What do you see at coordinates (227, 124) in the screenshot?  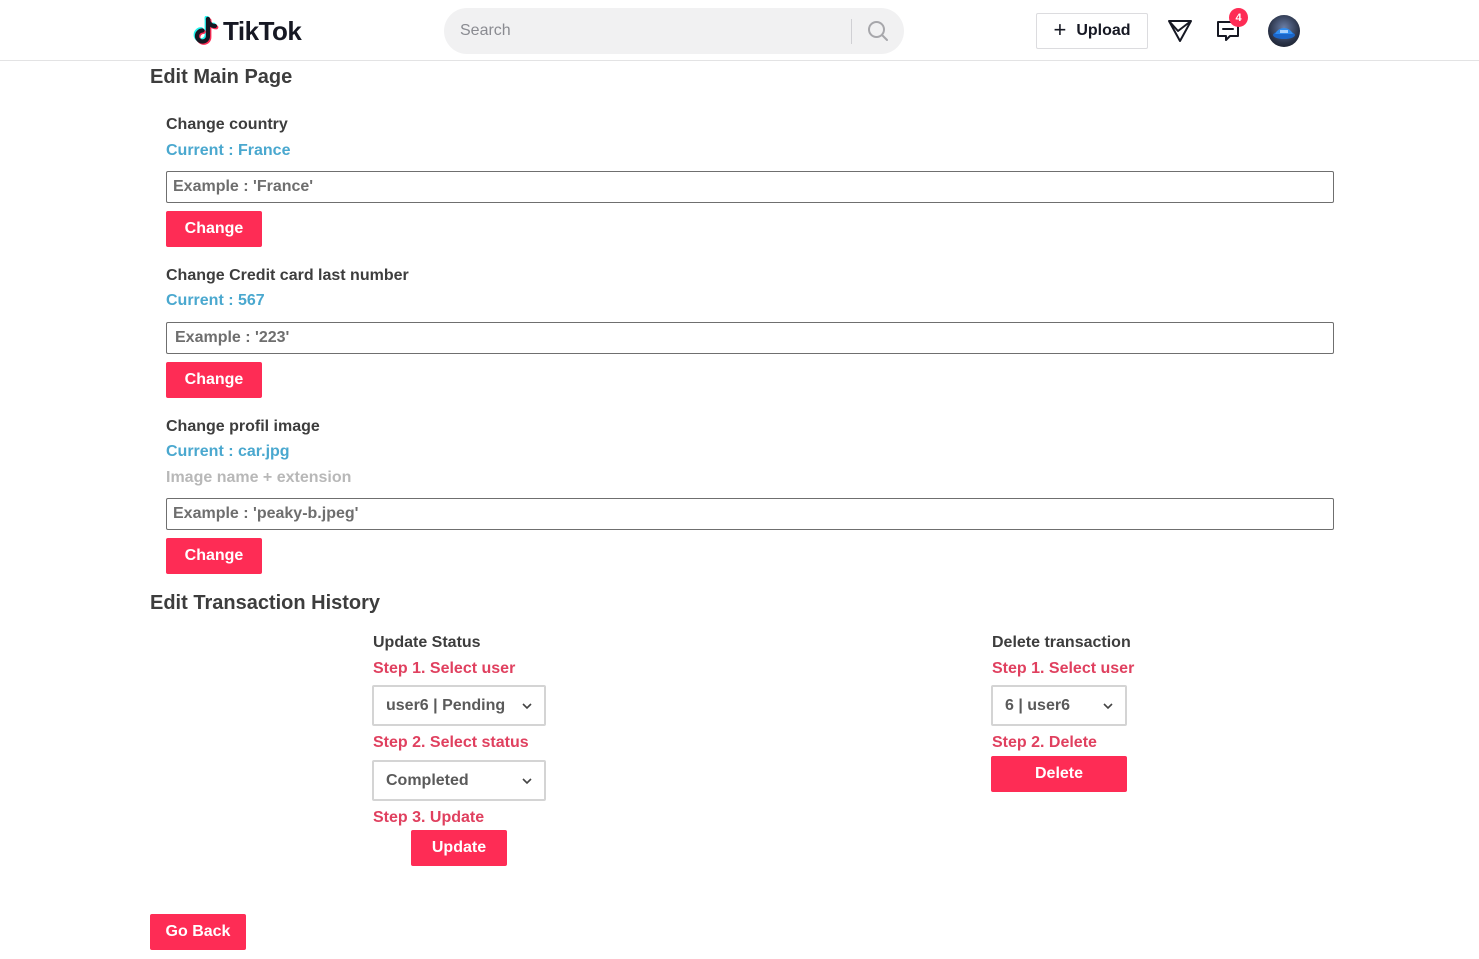 I see `change-country-label: Change country` at bounding box center [227, 124].